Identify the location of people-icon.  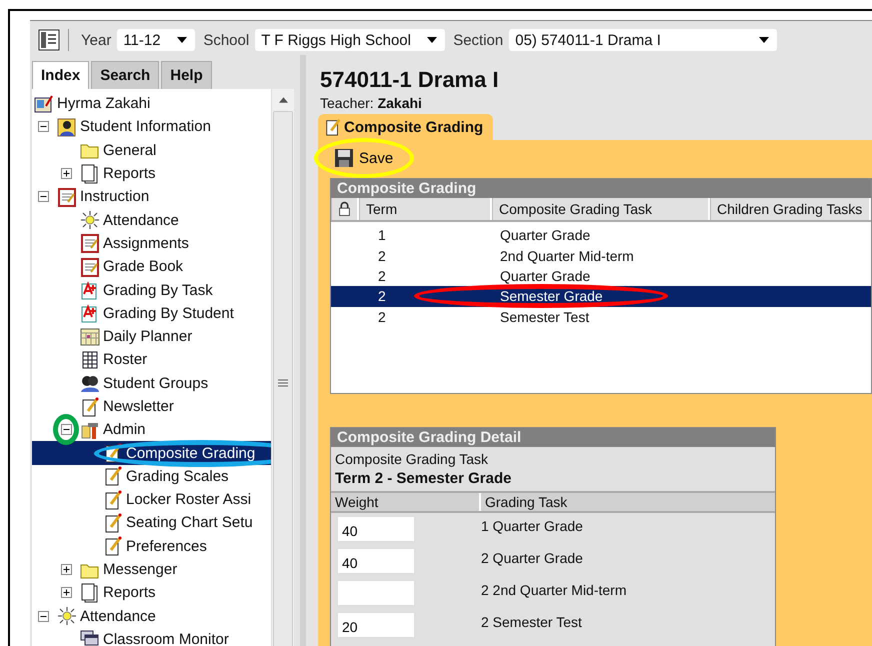
(90, 383).